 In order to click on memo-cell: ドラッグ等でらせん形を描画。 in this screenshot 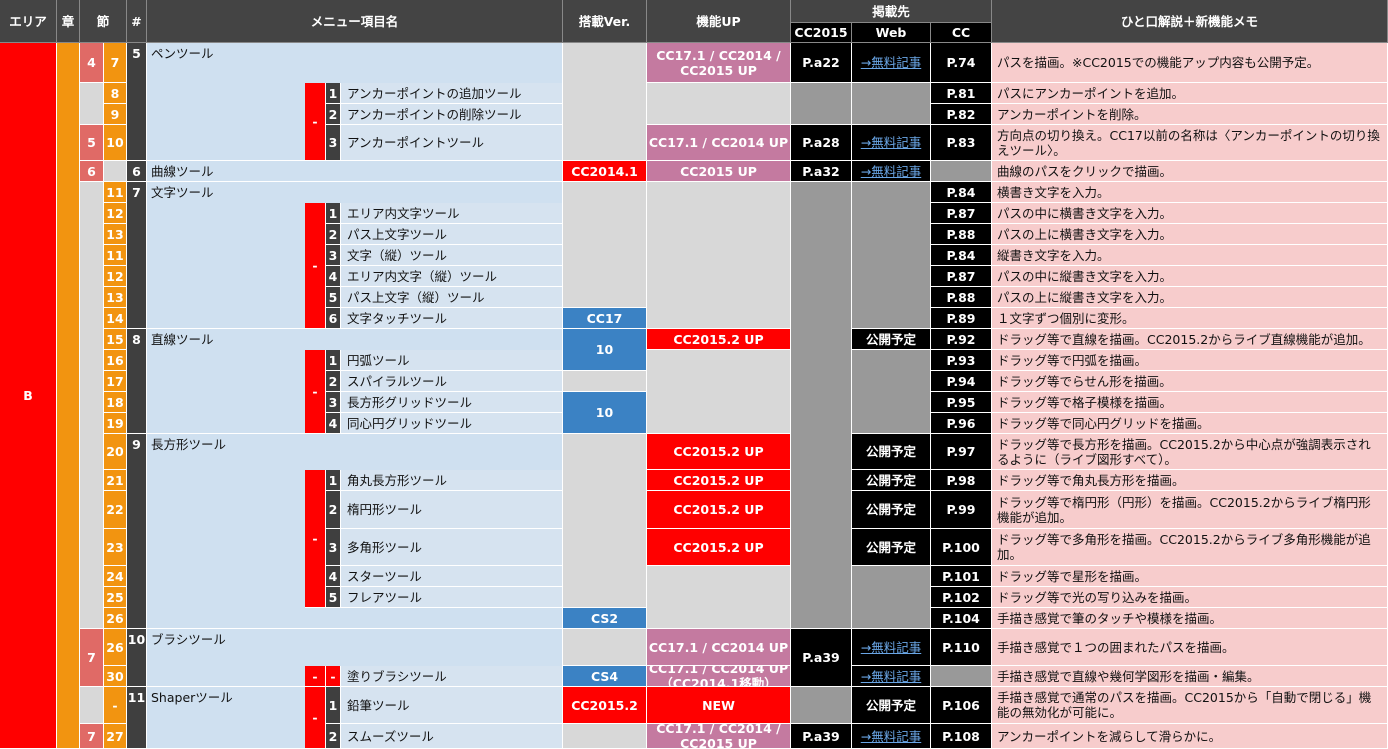, I will do `click(1190, 381)`.